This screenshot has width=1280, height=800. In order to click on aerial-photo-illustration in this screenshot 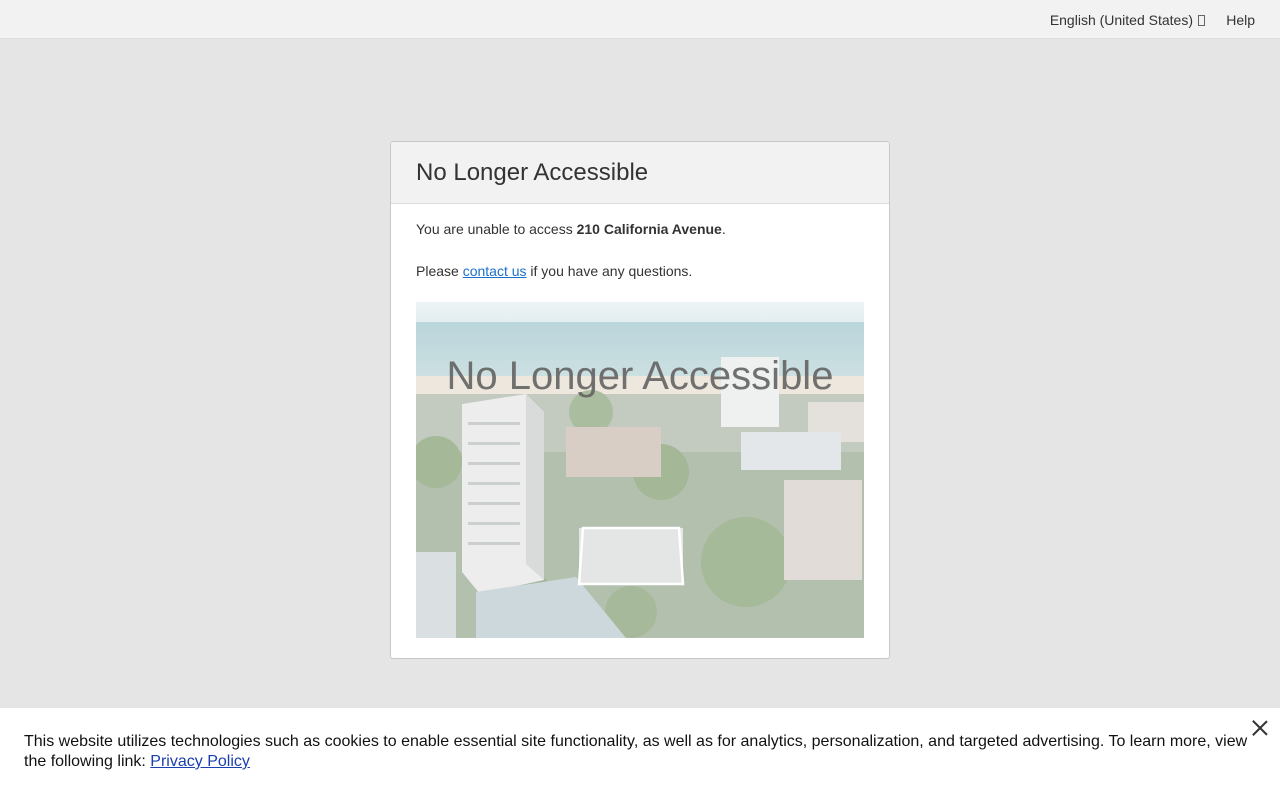, I will do `click(640, 470)`.